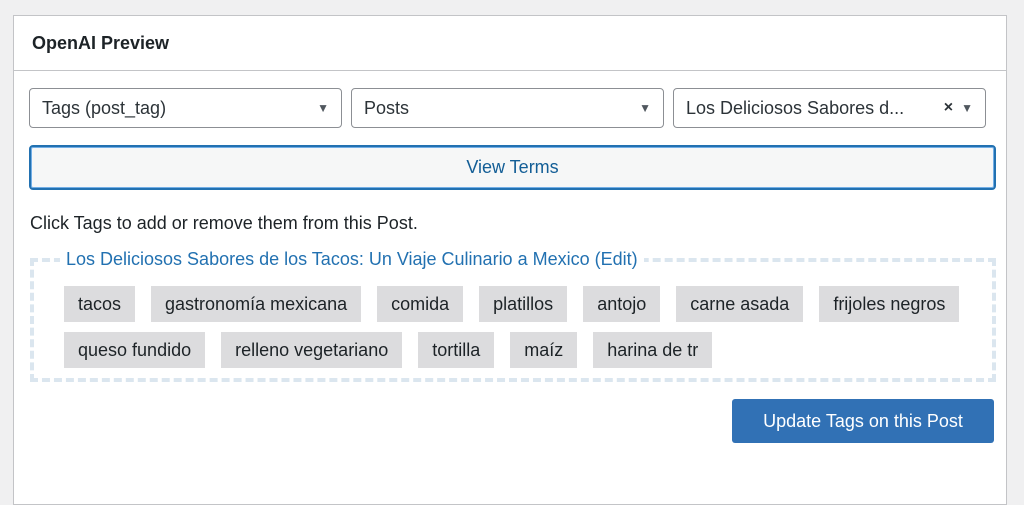  I want to click on clear-icon: ×, so click(948, 108).